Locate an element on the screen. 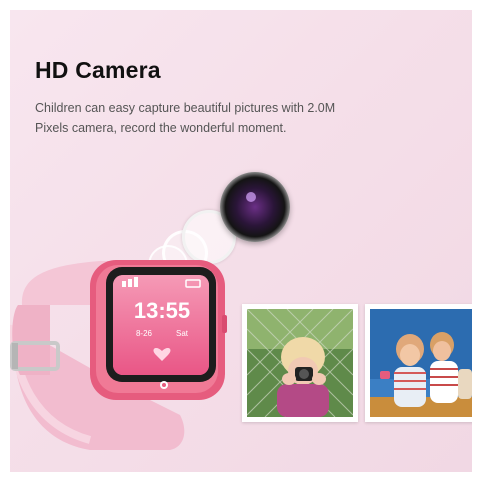 The height and width of the screenshot is (479, 481). photo-kids-with-watch is located at coordinates (418, 363).